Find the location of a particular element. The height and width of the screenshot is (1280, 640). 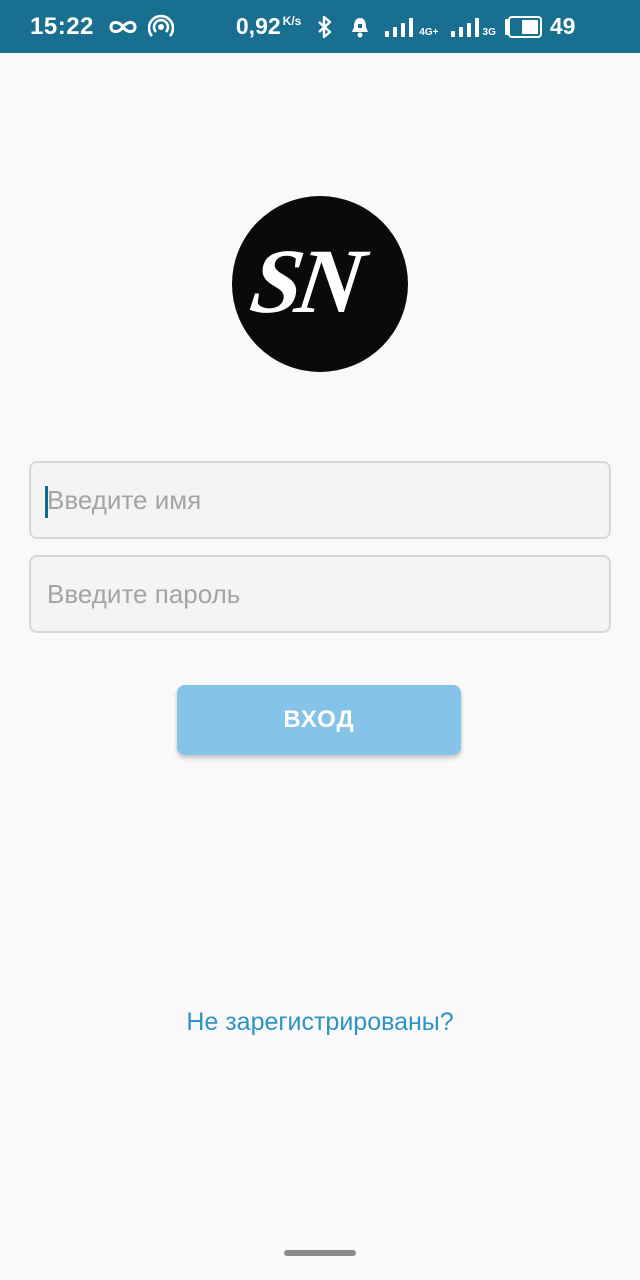

username-field is located at coordinates (320, 500).